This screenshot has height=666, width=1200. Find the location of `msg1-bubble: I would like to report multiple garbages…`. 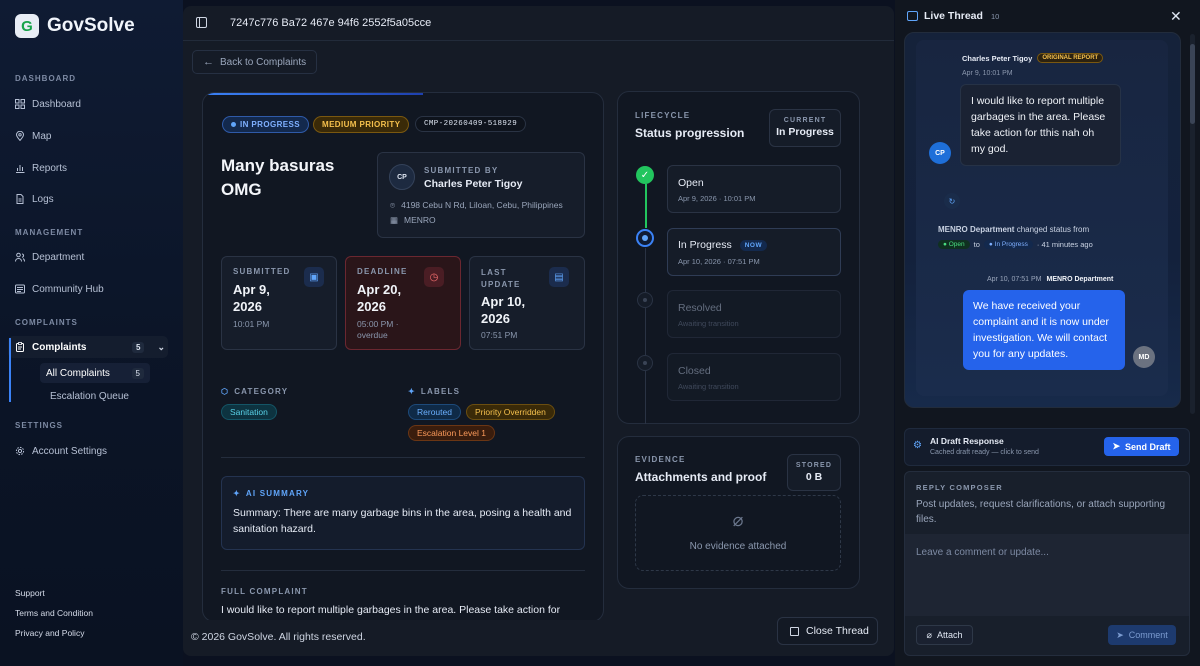

msg1-bubble: I would like to report multiple garbages… is located at coordinates (1040, 125).